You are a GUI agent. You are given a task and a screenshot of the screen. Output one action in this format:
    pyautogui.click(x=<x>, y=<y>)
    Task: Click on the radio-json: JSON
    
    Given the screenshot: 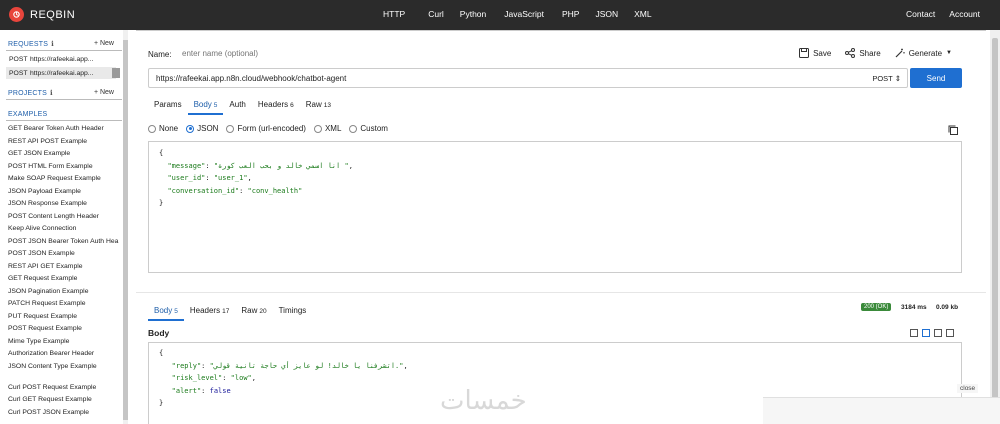 What is the action you would take?
    pyautogui.click(x=202, y=128)
    